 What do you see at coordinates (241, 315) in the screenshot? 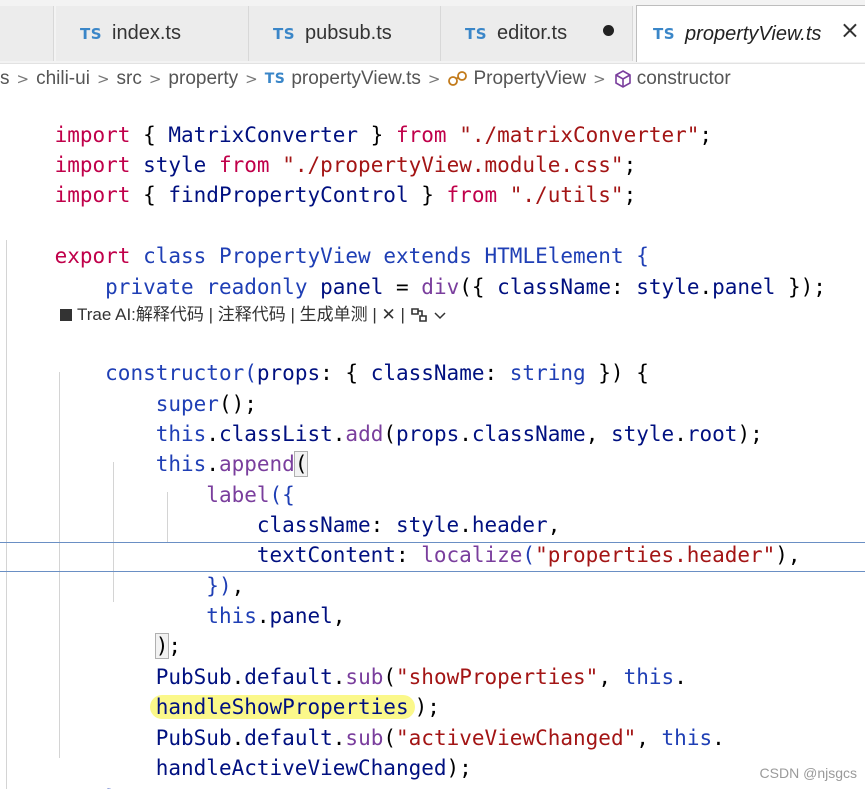
I see `code-lens-actions: Trae AI:解释代码 | 注释代码 | 生成单测 | ✕ |` at bounding box center [241, 315].